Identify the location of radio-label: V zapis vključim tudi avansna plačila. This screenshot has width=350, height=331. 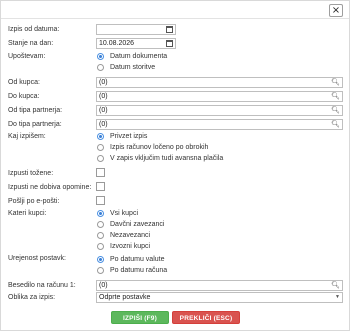
(167, 158).